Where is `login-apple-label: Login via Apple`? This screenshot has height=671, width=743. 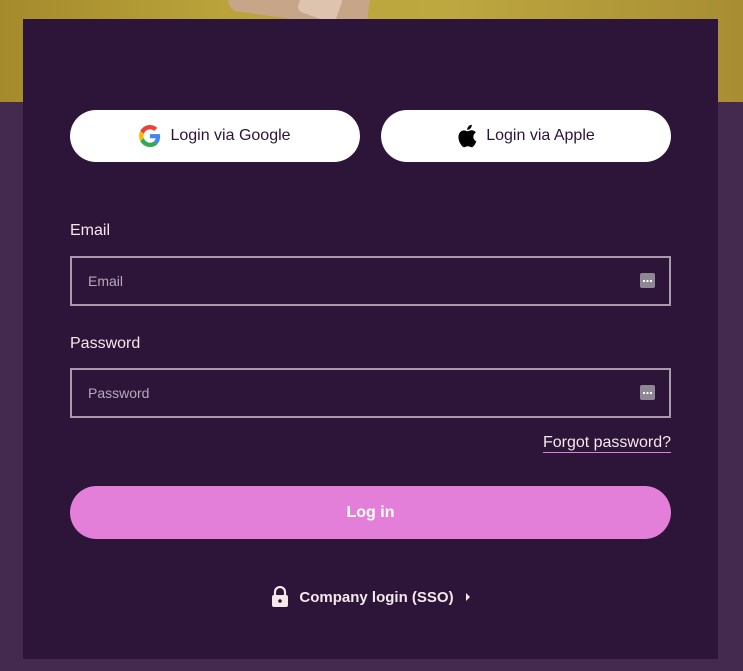
login-apple-label: Login via Apple is located at coordinates (540, 135).